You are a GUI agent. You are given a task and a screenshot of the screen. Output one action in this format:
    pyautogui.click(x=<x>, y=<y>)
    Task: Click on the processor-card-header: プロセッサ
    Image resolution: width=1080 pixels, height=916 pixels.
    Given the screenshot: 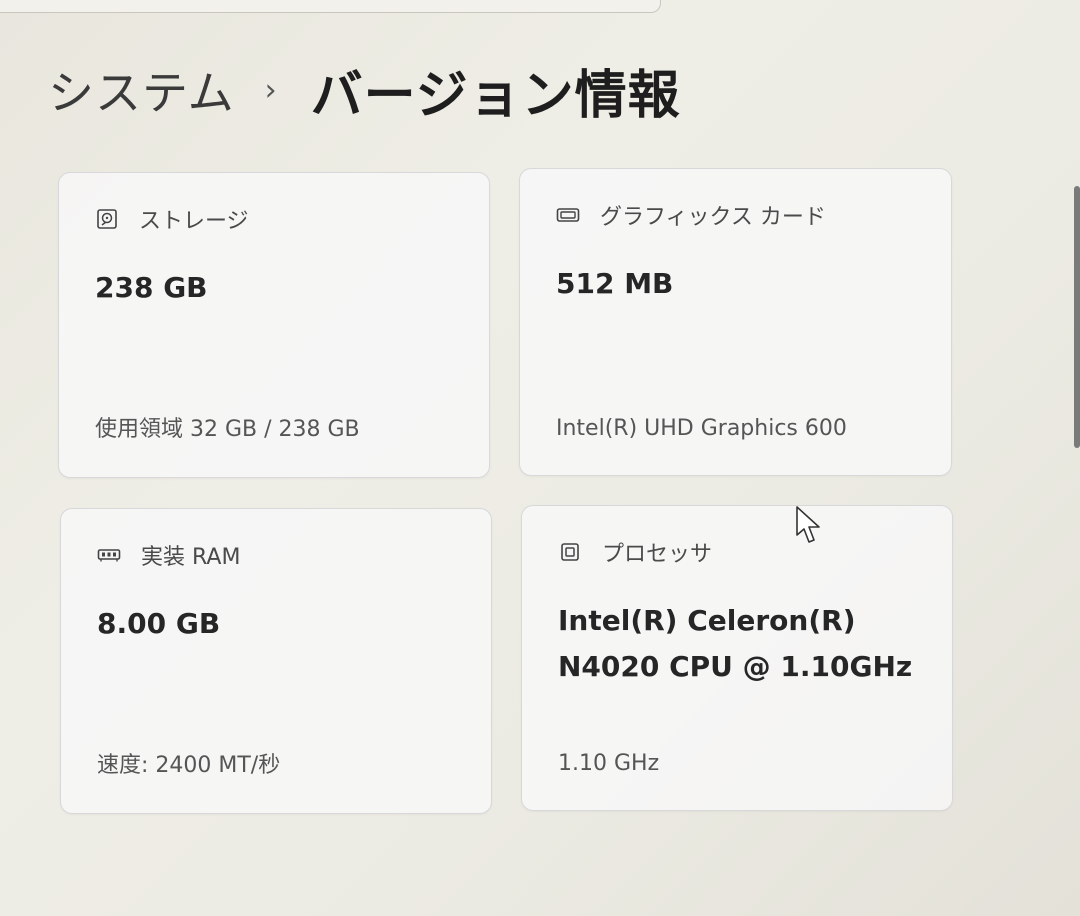 What is the action you would take?
    pyautogui.click(x=635, y=552)
    